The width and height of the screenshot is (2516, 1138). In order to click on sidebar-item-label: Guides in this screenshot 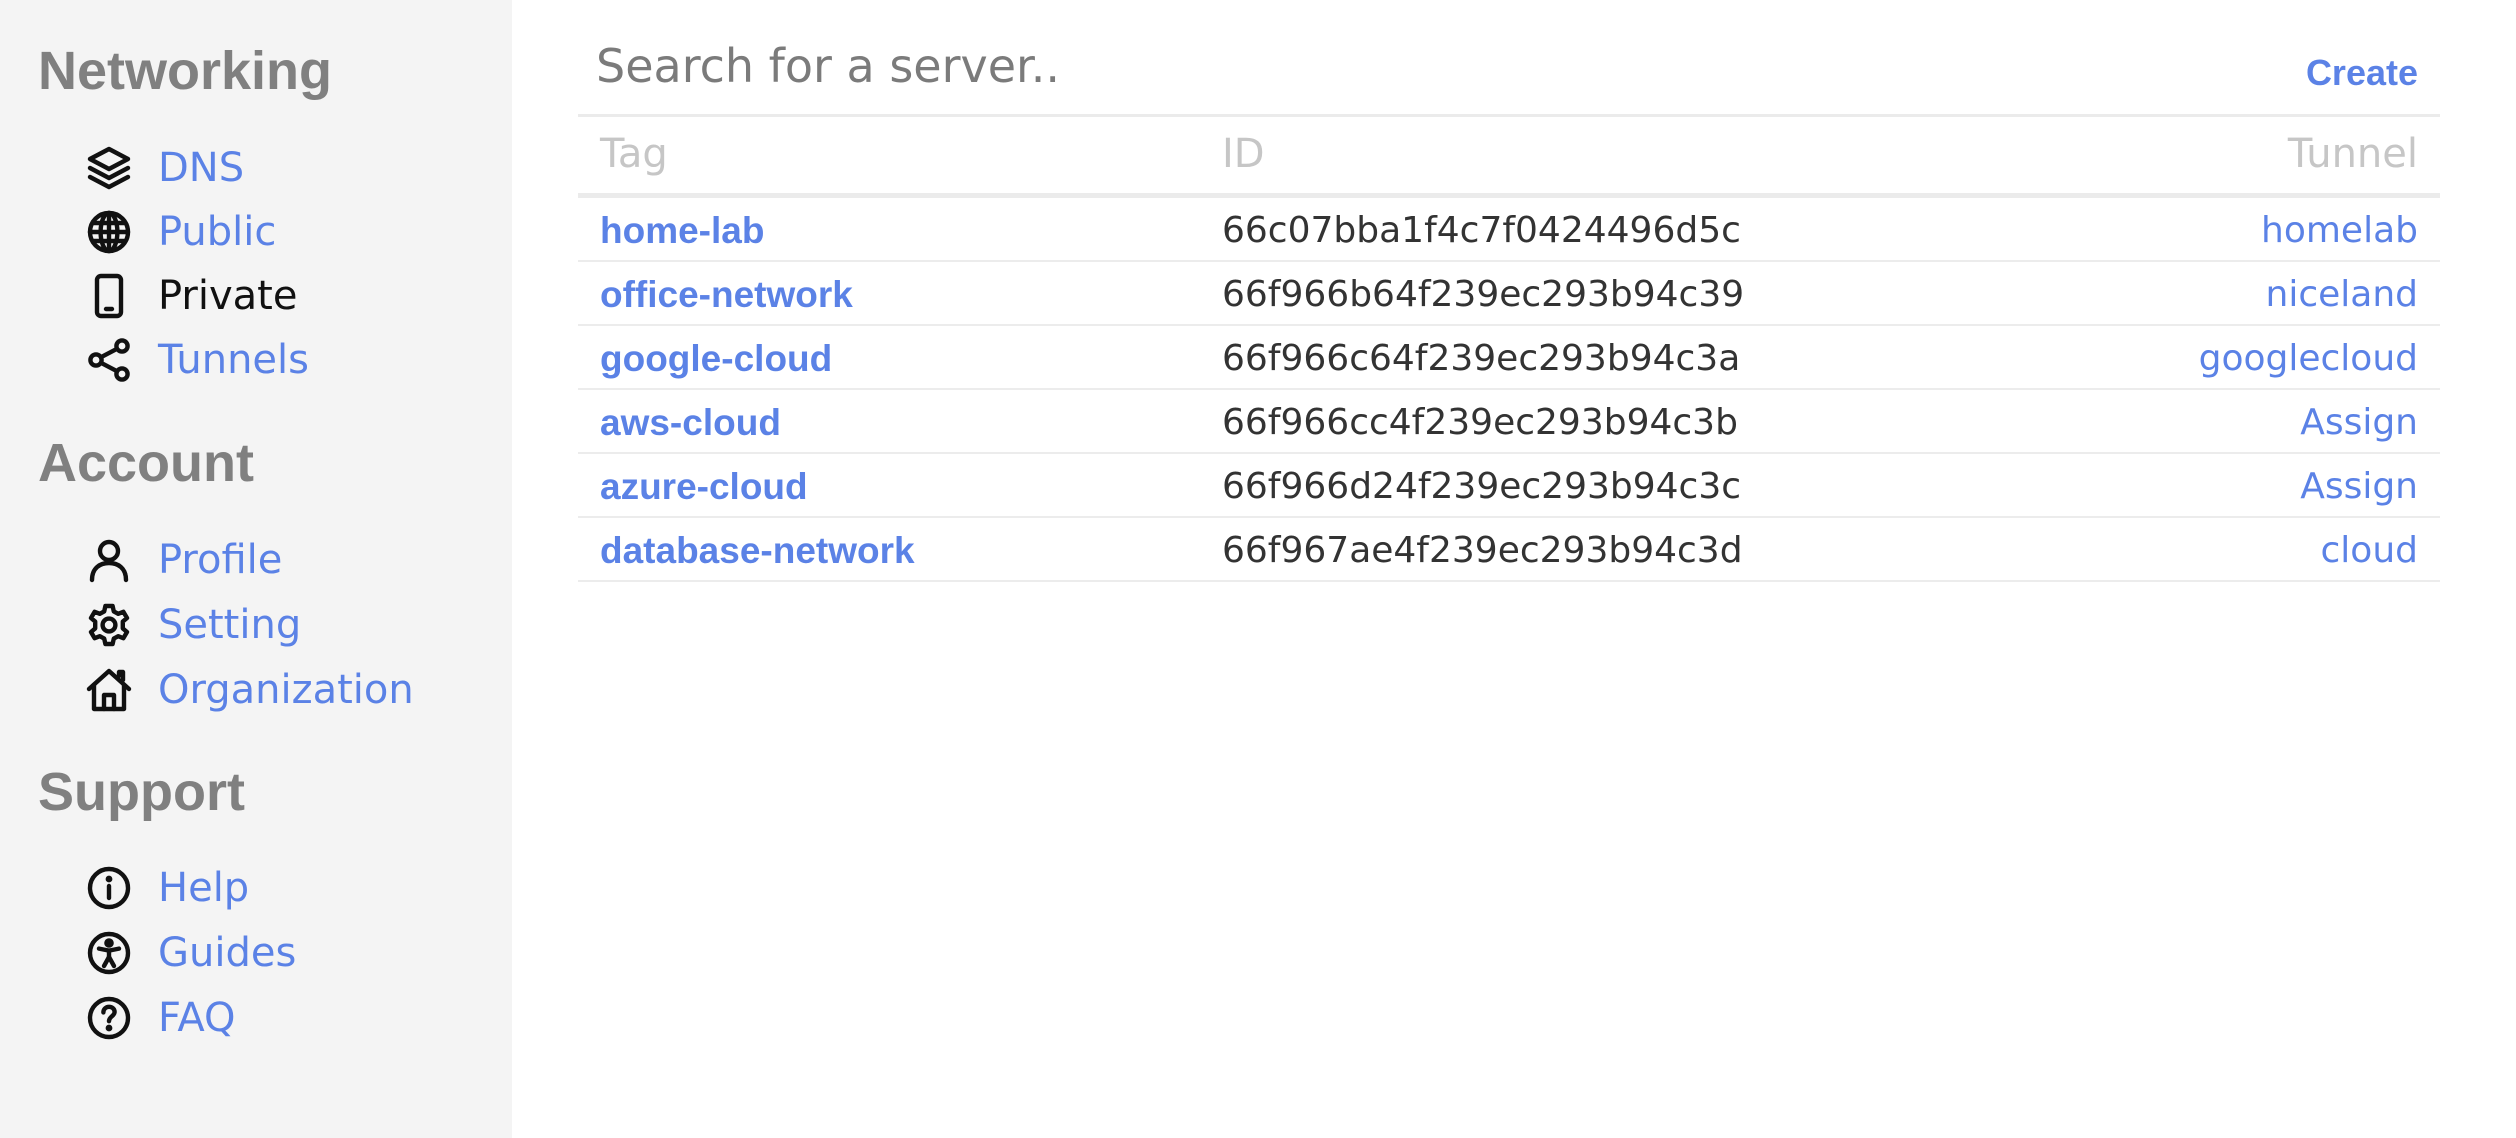, I will do `click(227, 953)`.